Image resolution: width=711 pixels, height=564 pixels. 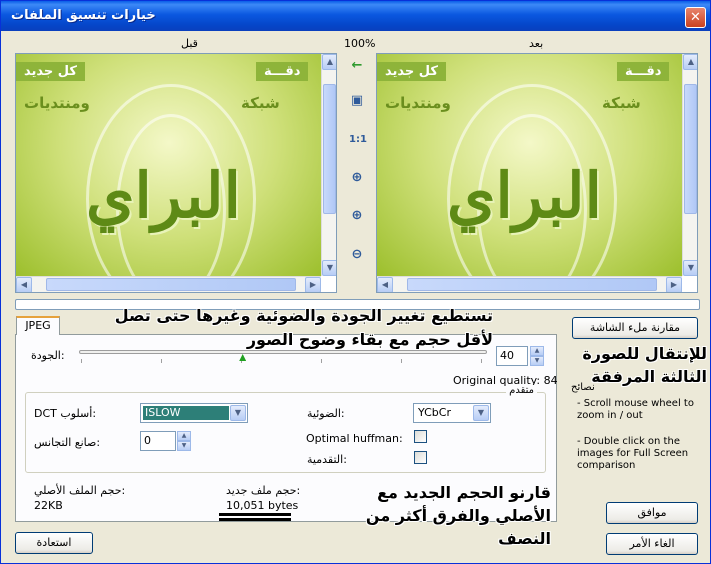 I want to click on original-size-value: 22KB, so click(x=48, y=505).